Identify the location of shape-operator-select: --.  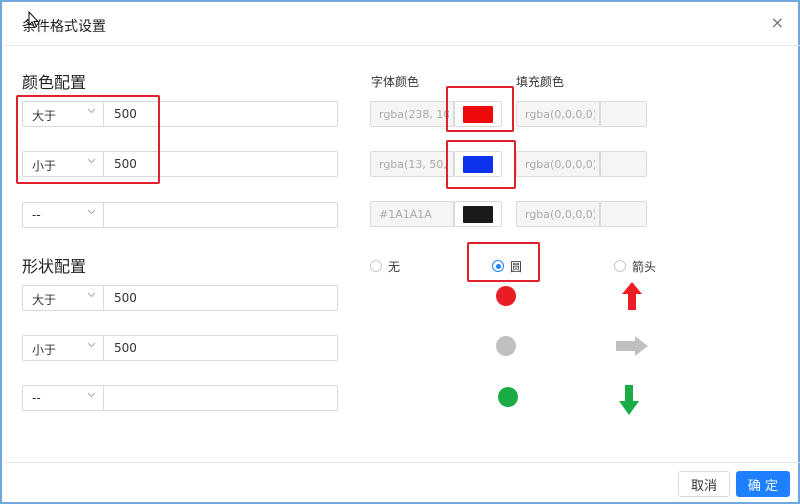
(63, 398).